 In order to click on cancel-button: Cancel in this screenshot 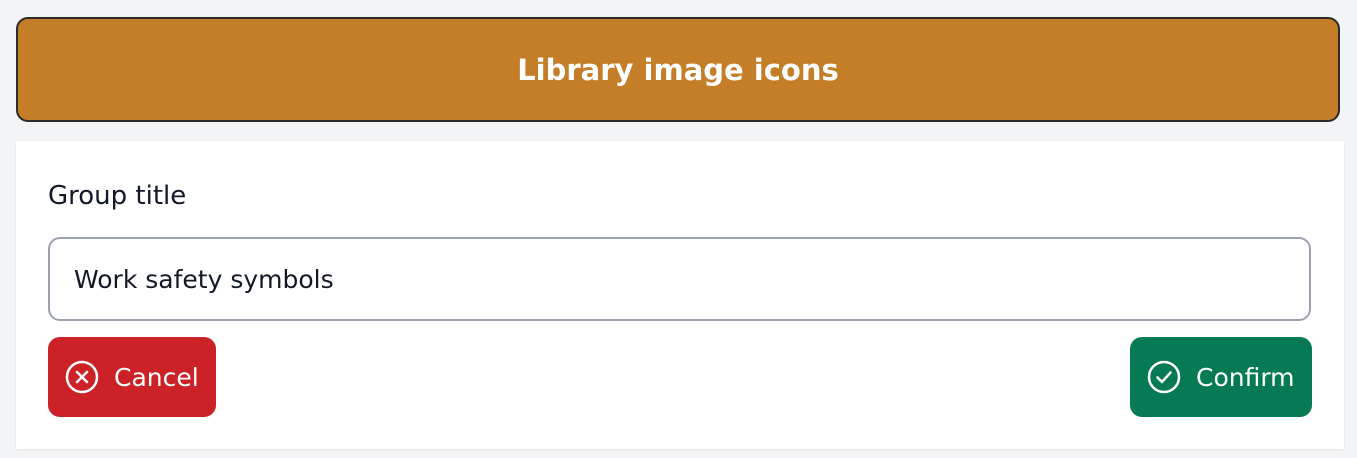, I will do `click(132, 377)`.